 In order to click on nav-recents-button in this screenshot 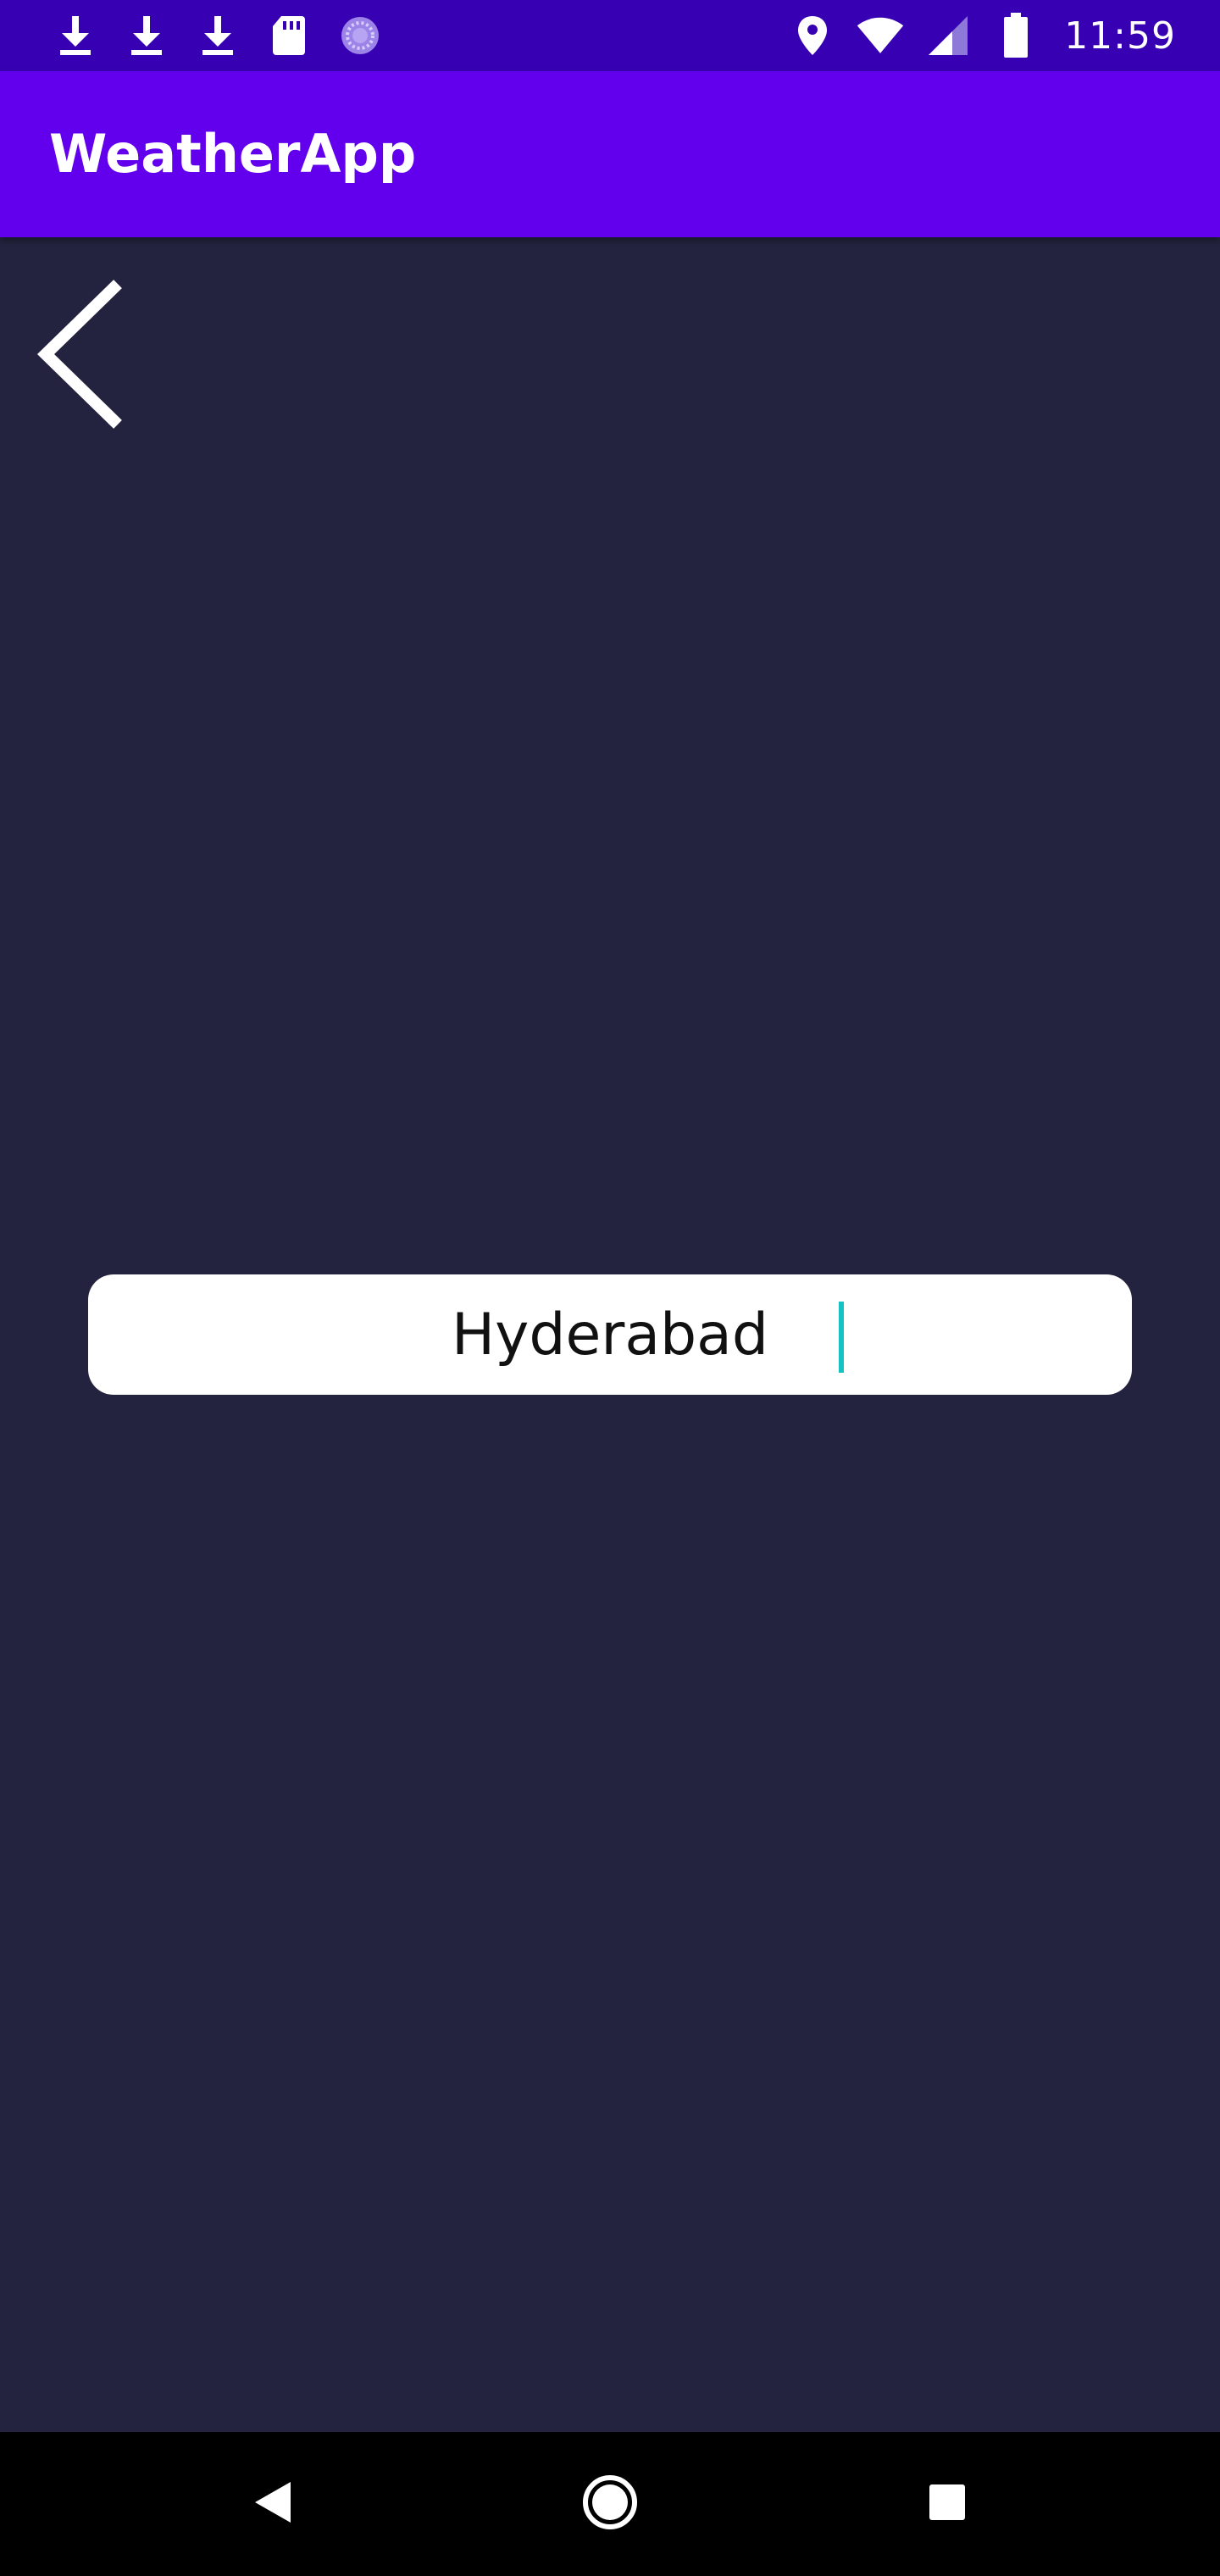, I will do `click(947, 2504)`.